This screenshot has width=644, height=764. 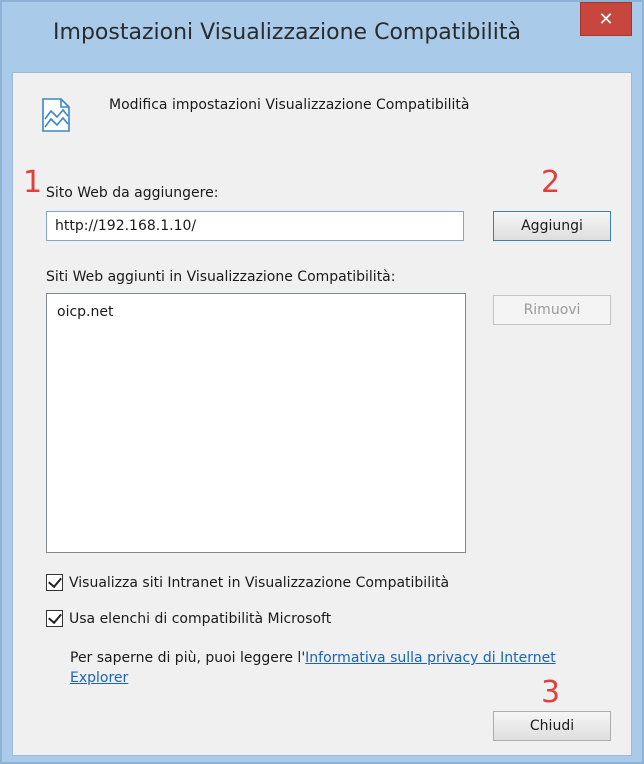 What do you see at coordinates (85, 312) in the screenshot?
I see `list-item: oicp.net` at bounding box center [85, 312].